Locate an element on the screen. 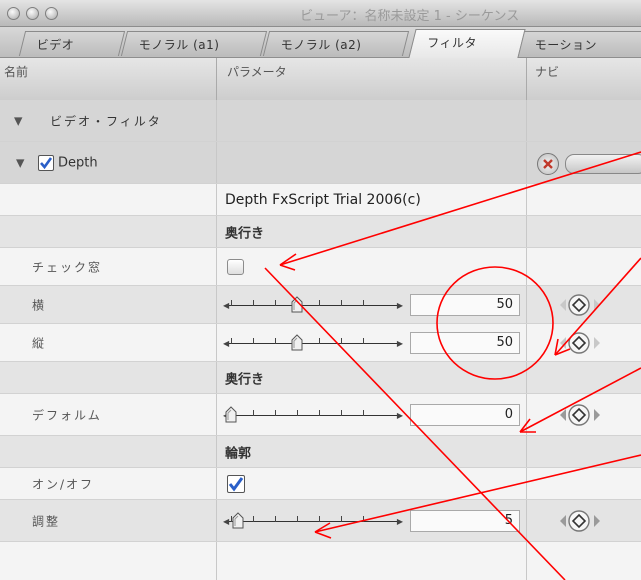  param-label: オン/オフ is located at coordinates (63, 484).